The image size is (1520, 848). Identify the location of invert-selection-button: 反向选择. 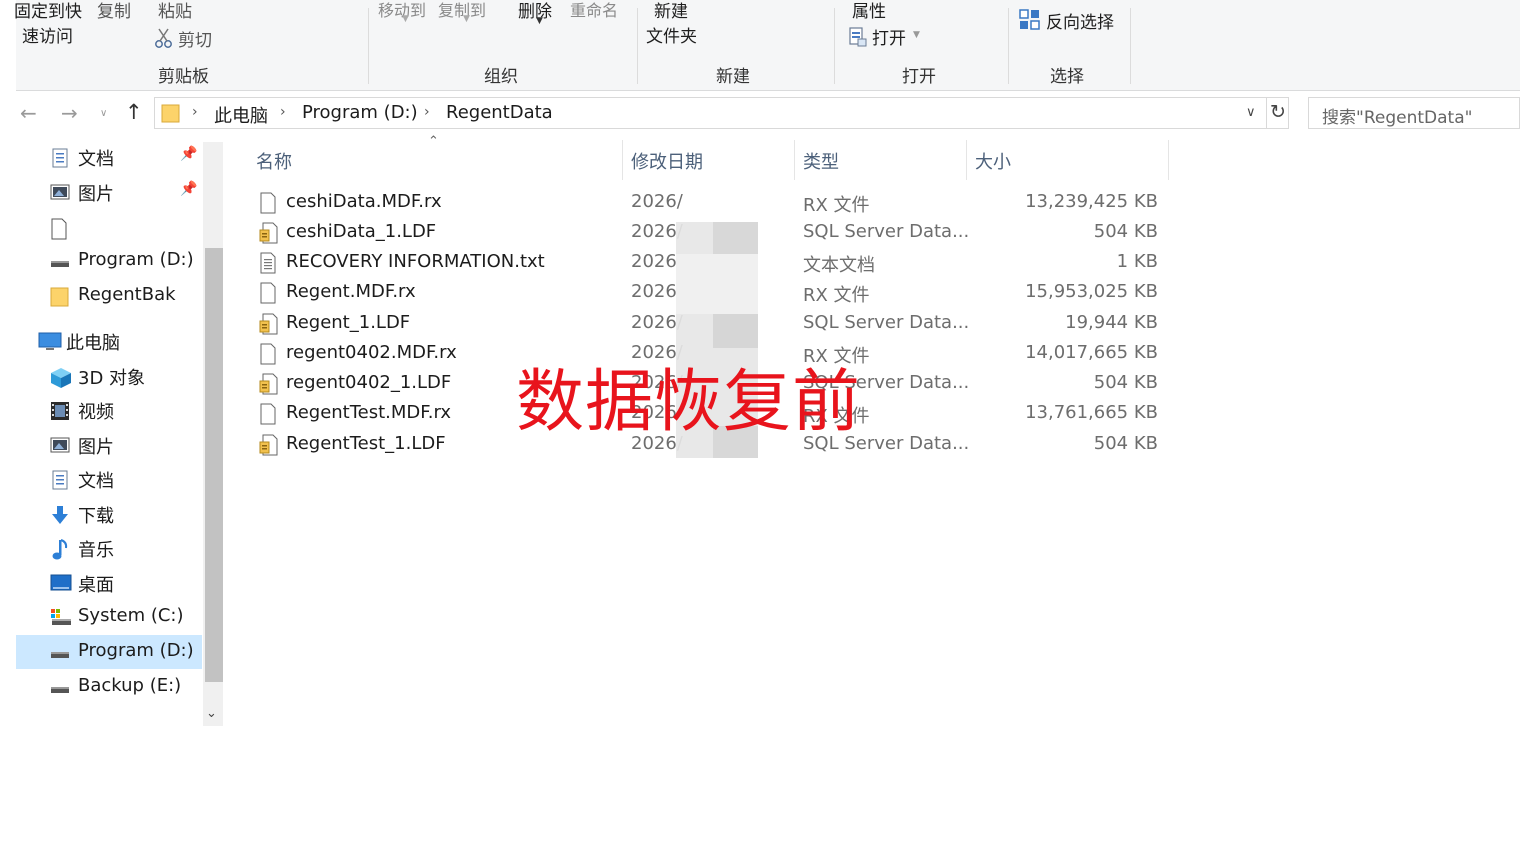
(1080, 20).